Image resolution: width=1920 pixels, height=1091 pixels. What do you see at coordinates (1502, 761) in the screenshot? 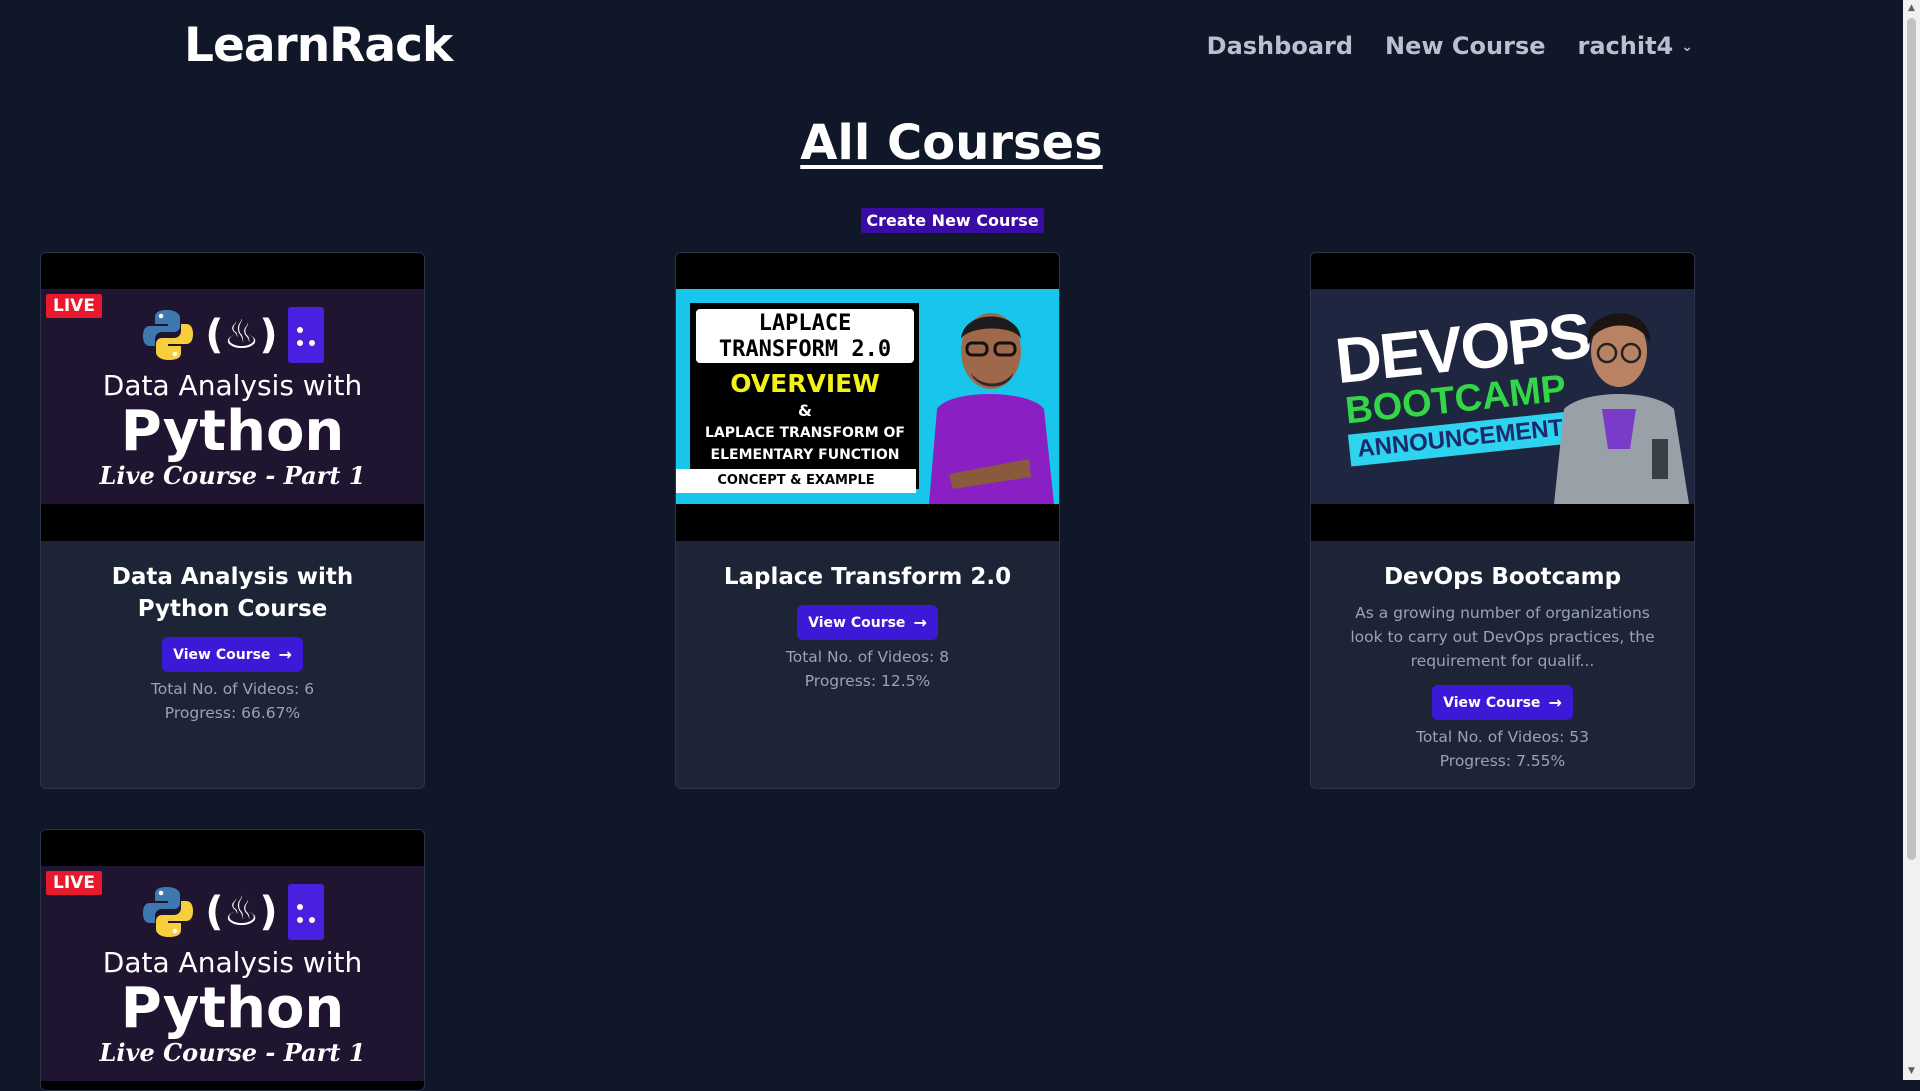
I see `progress-text: Progress: 7.55%` at bounding box center [1502, 761].